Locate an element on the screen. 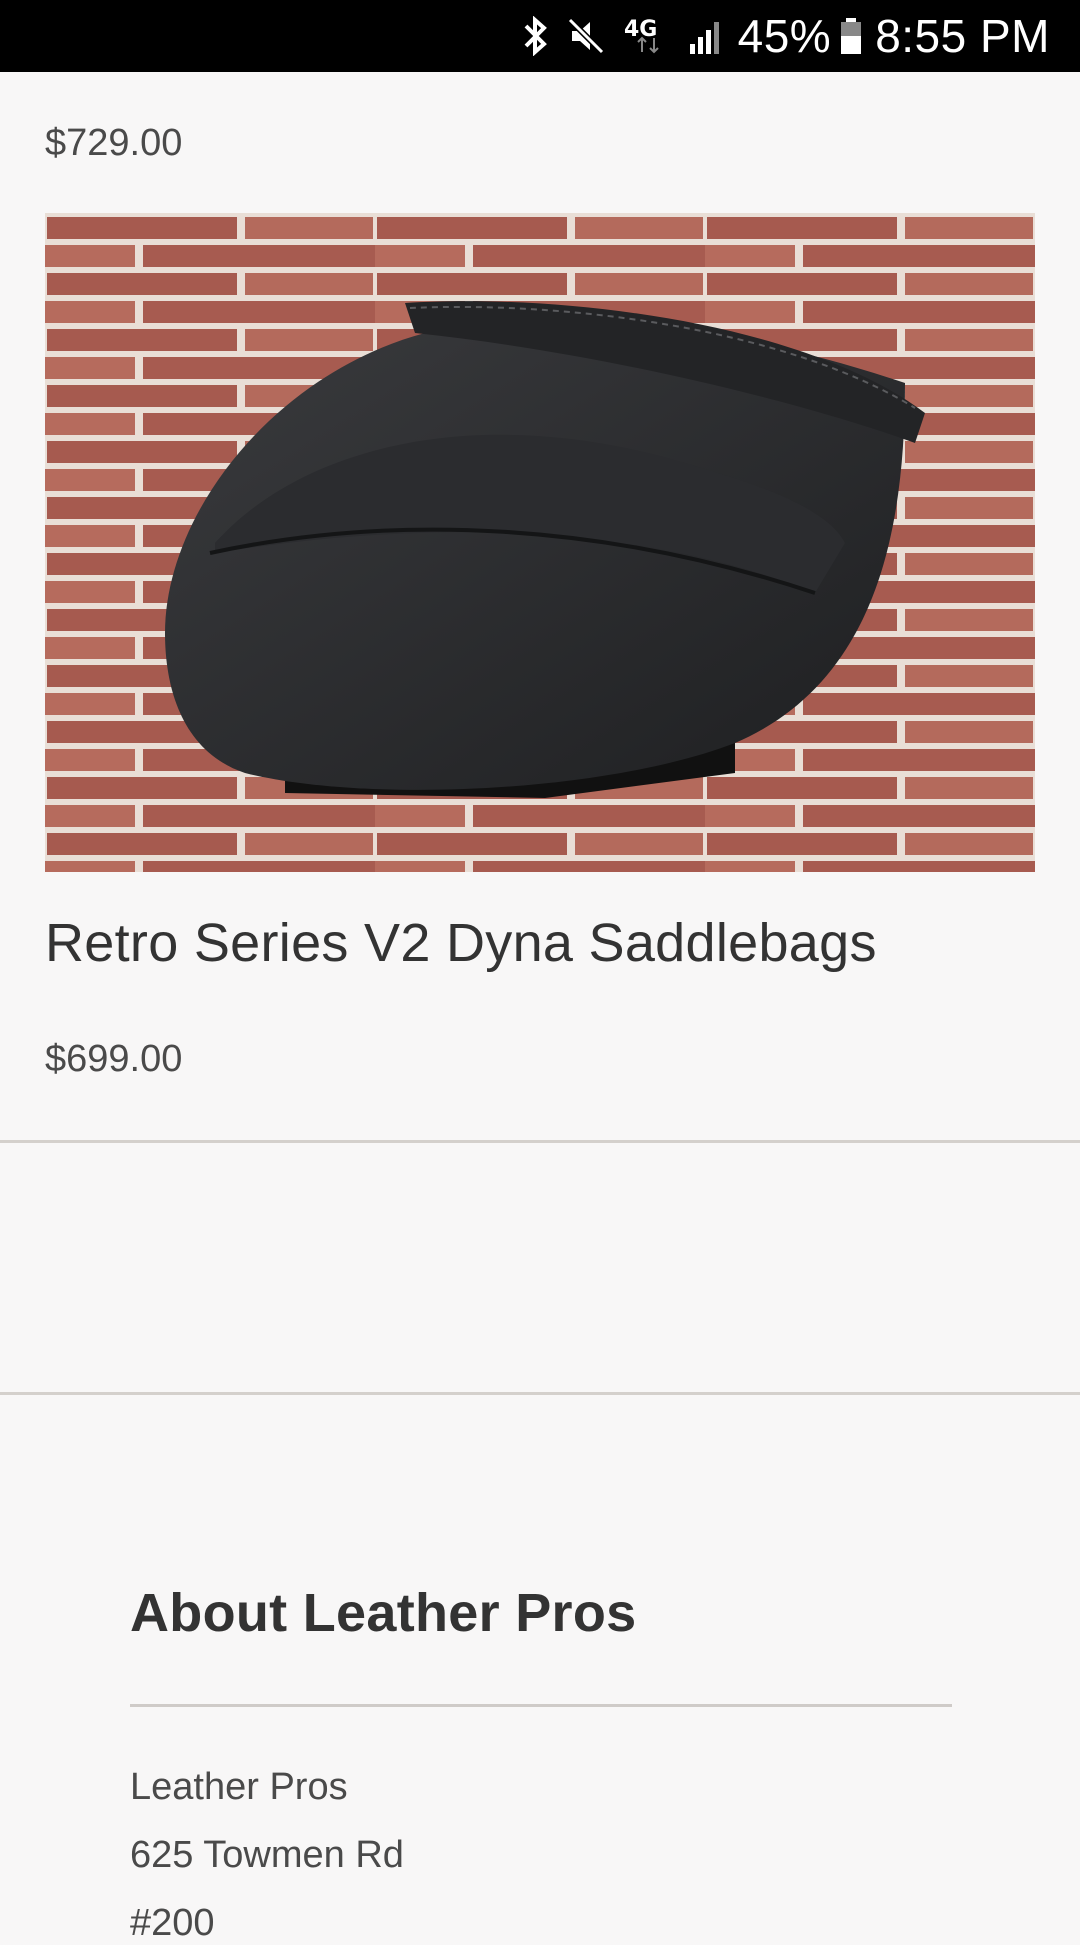 This screenshot has width=1080, height=1945. address-street: 625 Towmen Rd is located at coordinates (267, 1855).